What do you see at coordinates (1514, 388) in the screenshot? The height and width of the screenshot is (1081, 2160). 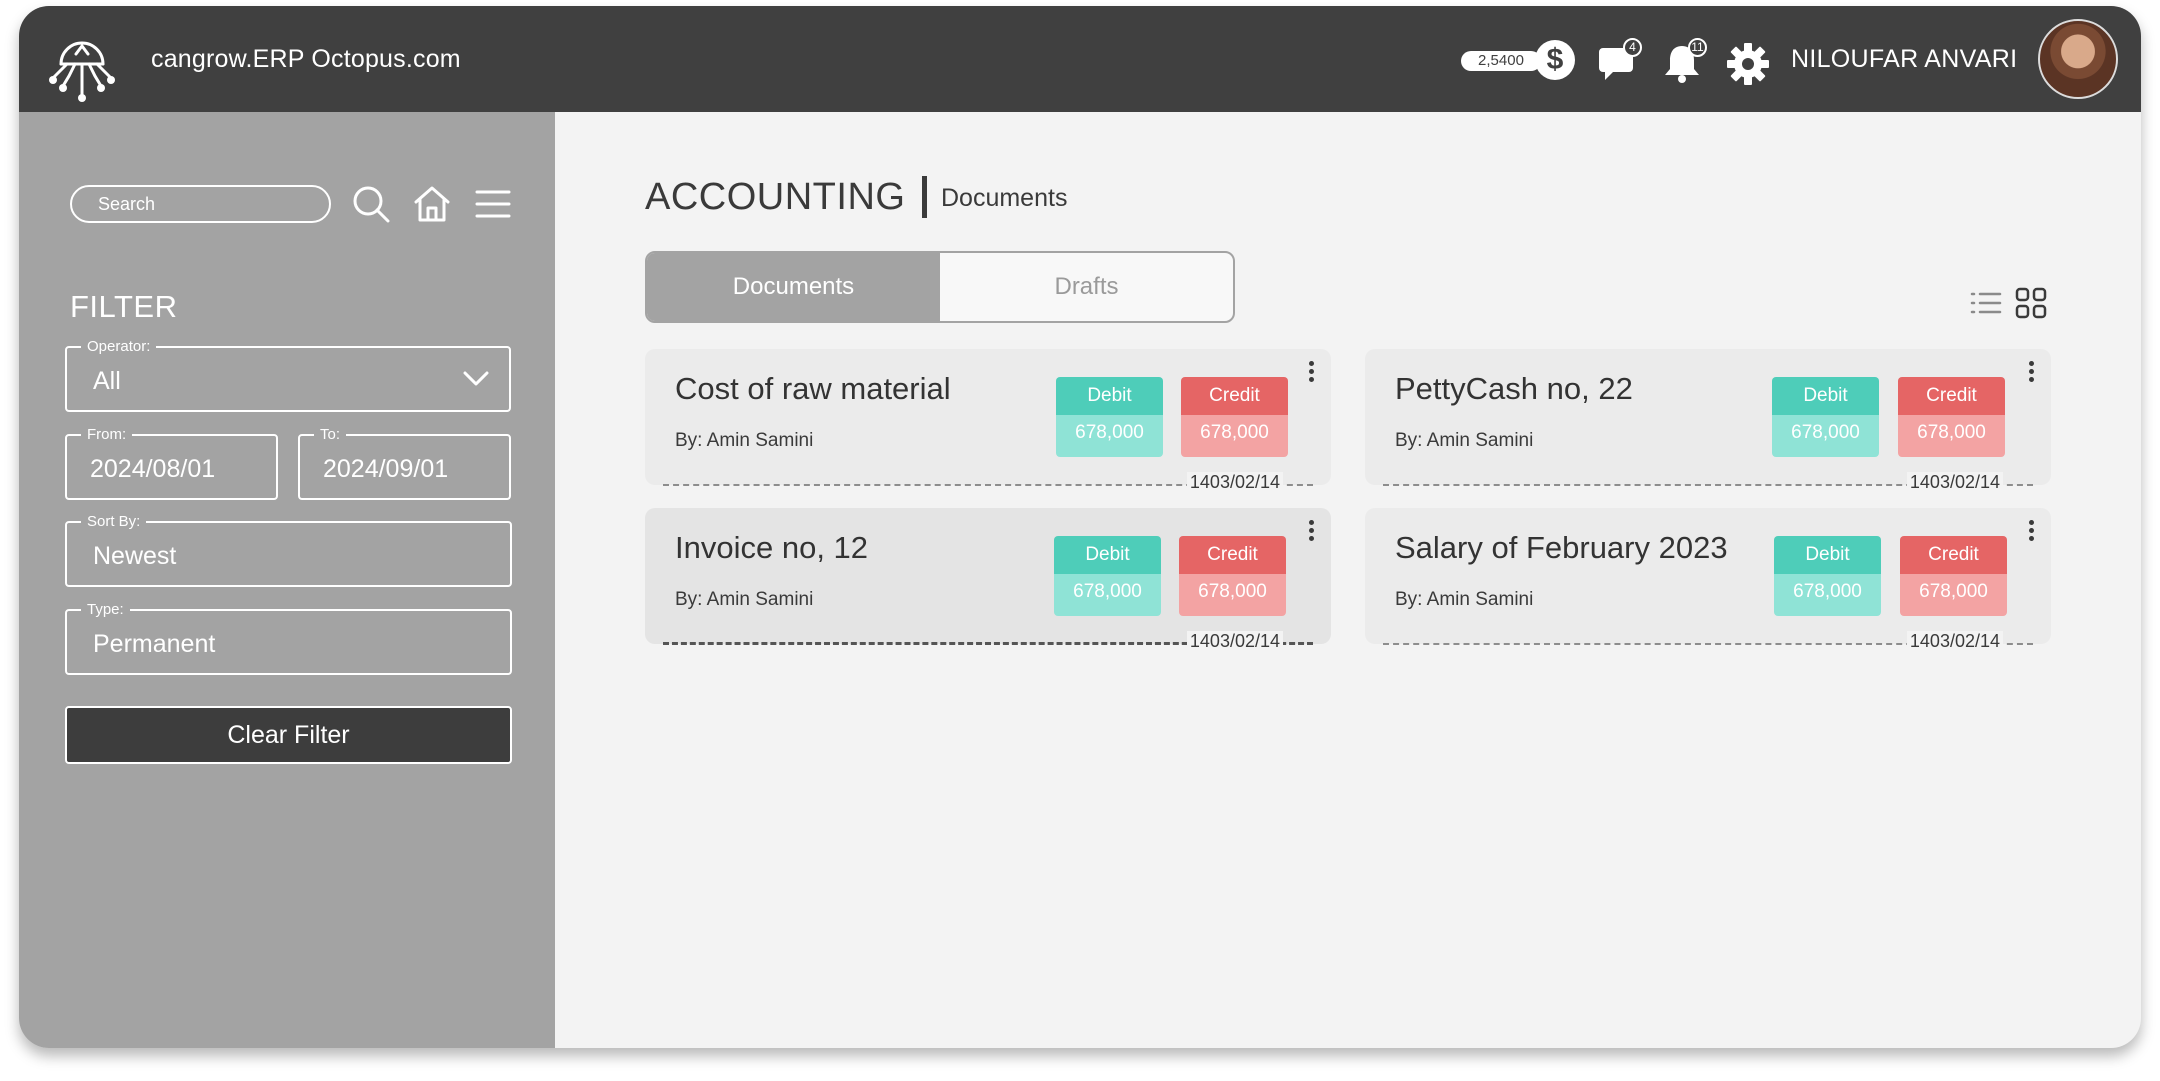 I see `card-title: PettyCash no, 22` at bounding box center [1514, 388].